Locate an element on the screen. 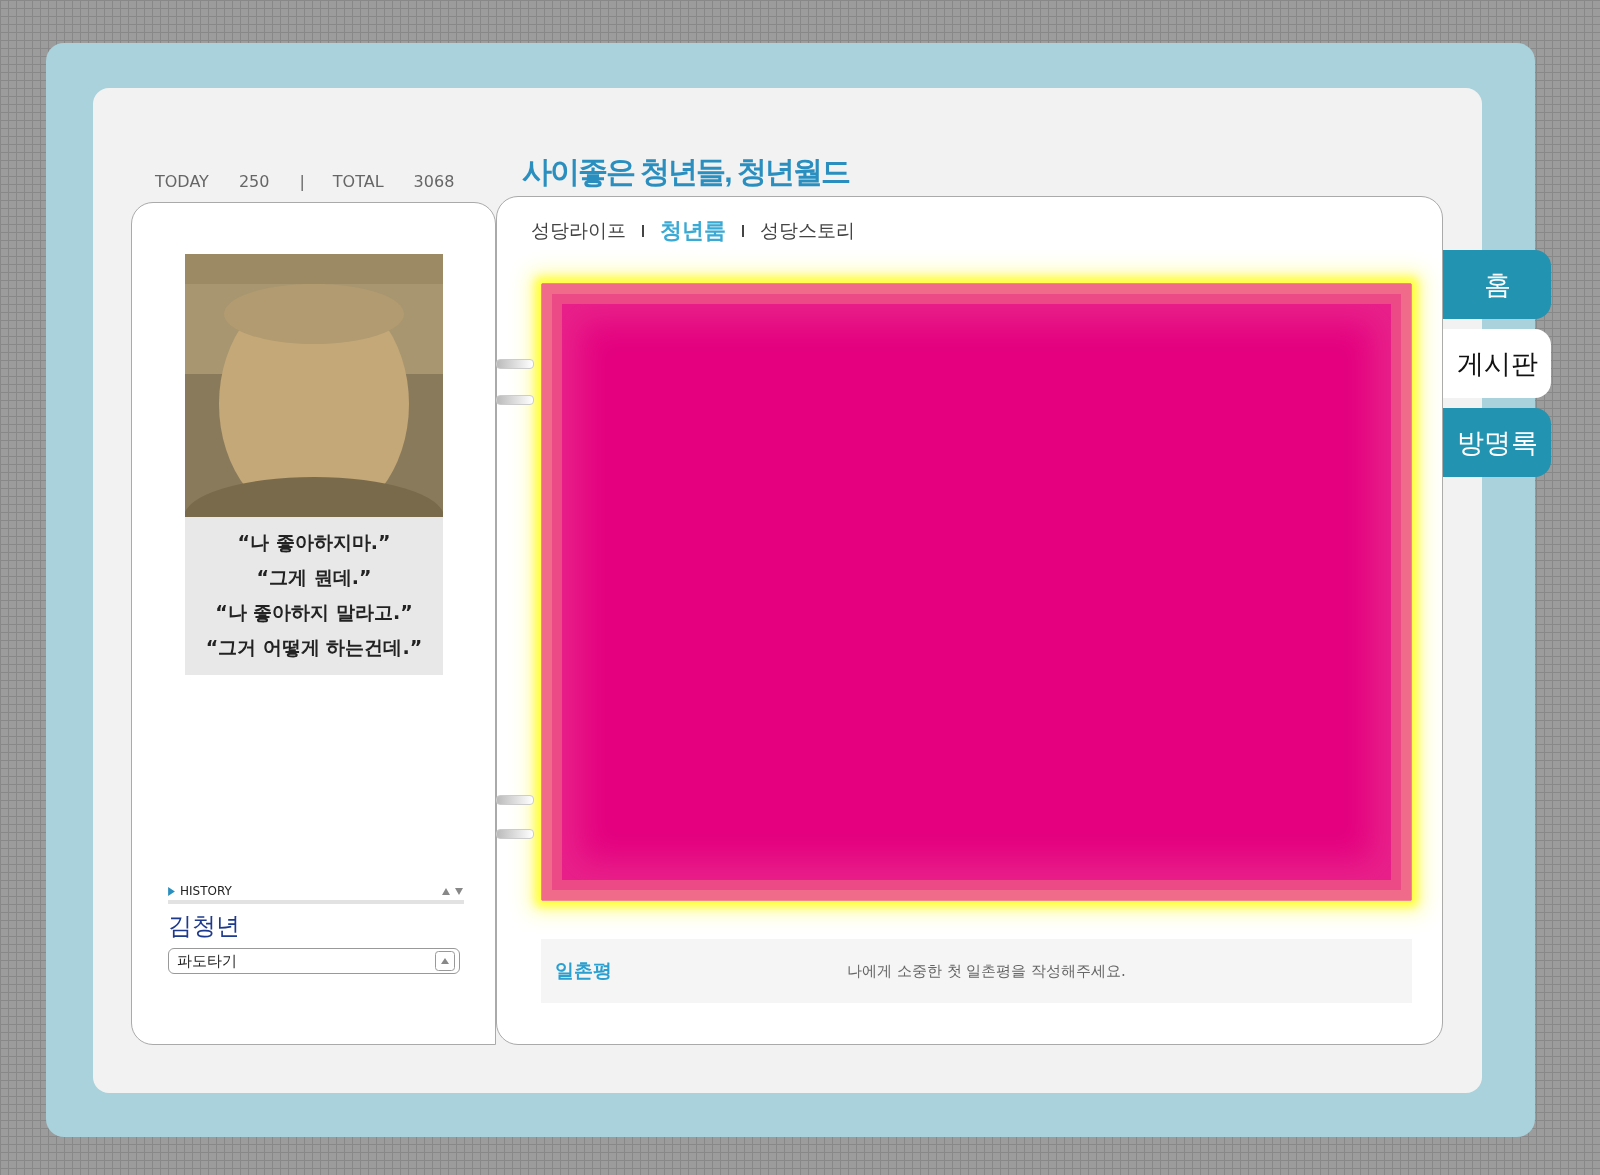 This screenshot has height=1175, width=1600. history-label: HISTORY is located at coordinates (206, 891).